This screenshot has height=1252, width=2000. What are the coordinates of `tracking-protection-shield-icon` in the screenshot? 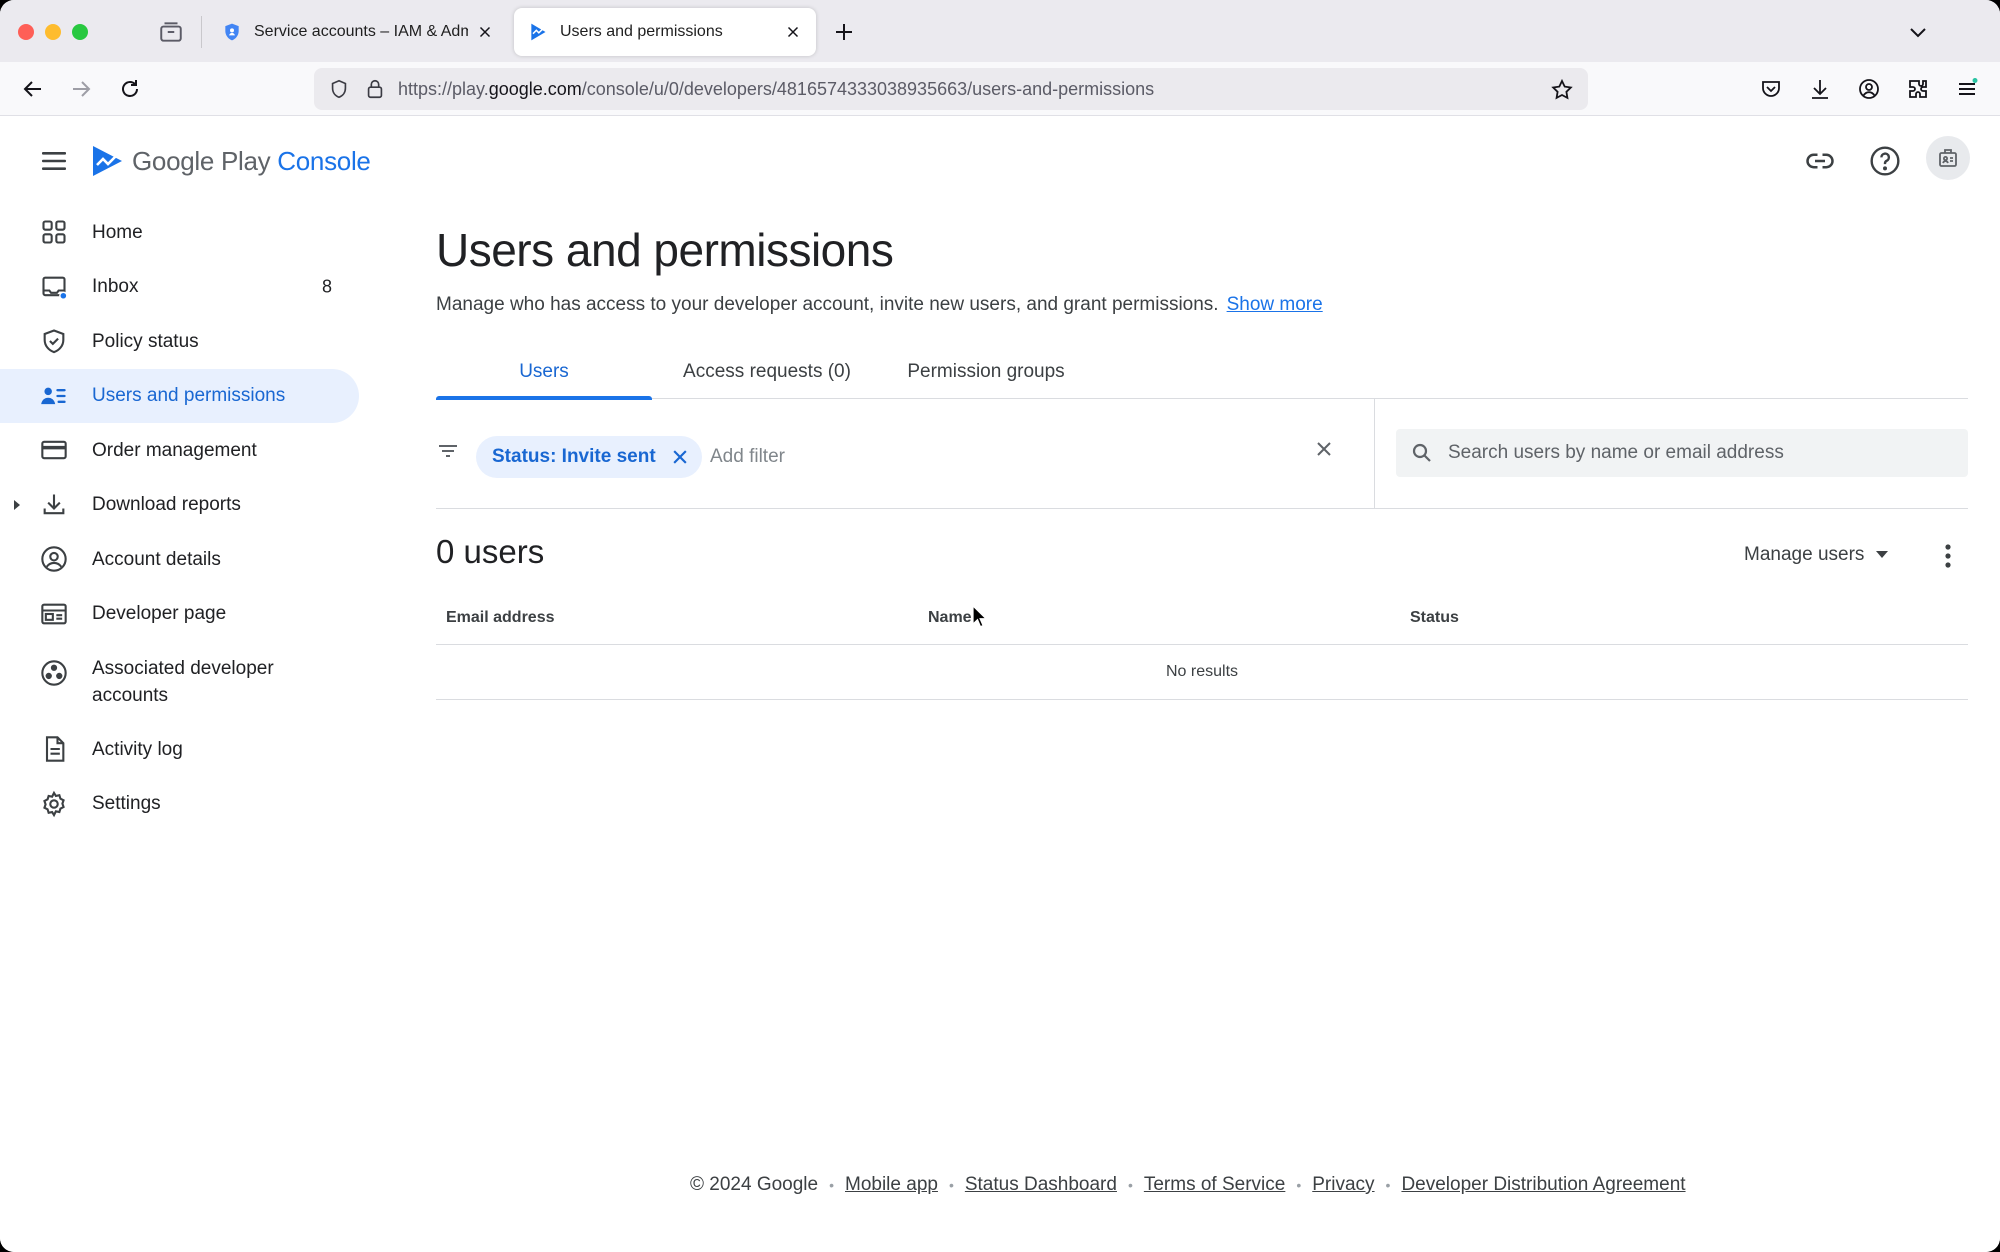 It's located at (339, 89).